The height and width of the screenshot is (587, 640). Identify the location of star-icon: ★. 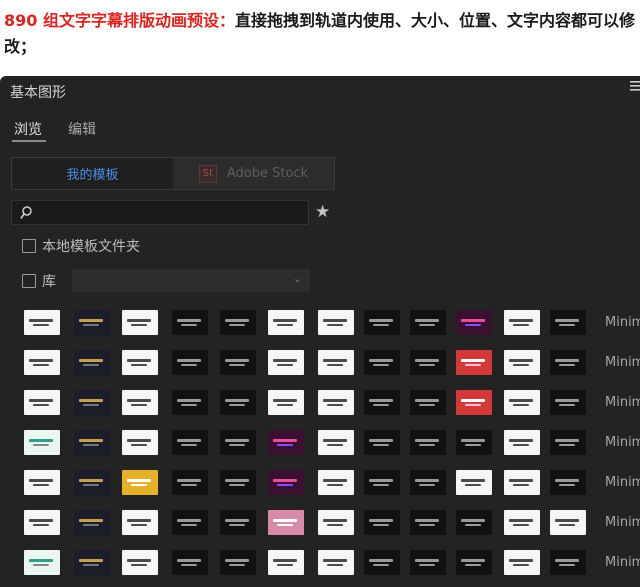
(322, 212).